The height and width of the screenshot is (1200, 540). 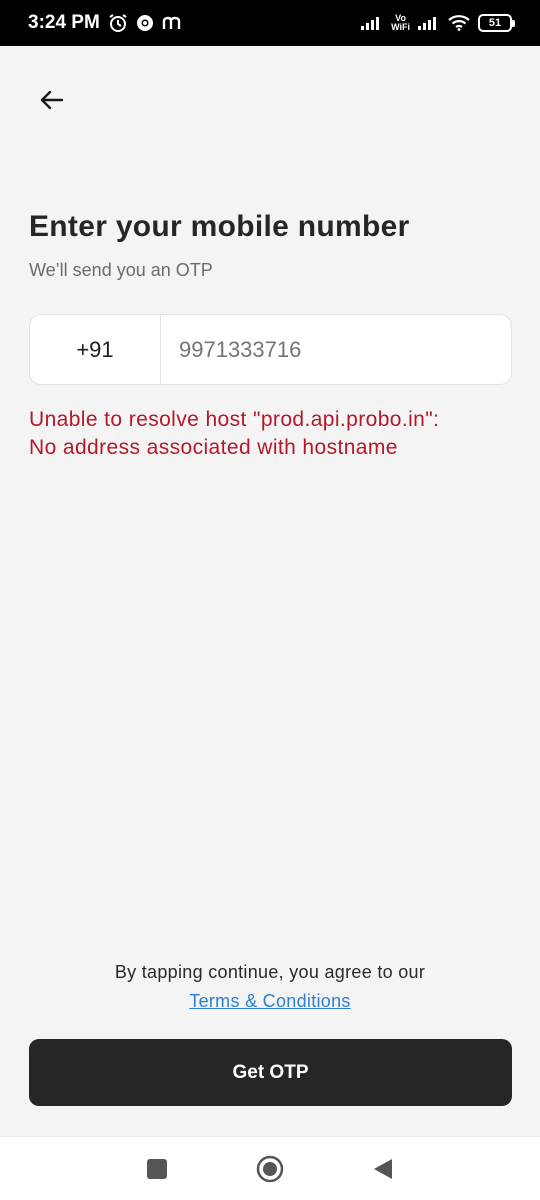 I want to click on country-code-selector: +91, so click(x=95, y=349).